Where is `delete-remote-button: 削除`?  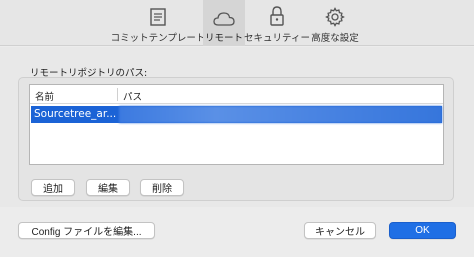
delete-remote-button: 削除 is located at coordinates (162, 187).